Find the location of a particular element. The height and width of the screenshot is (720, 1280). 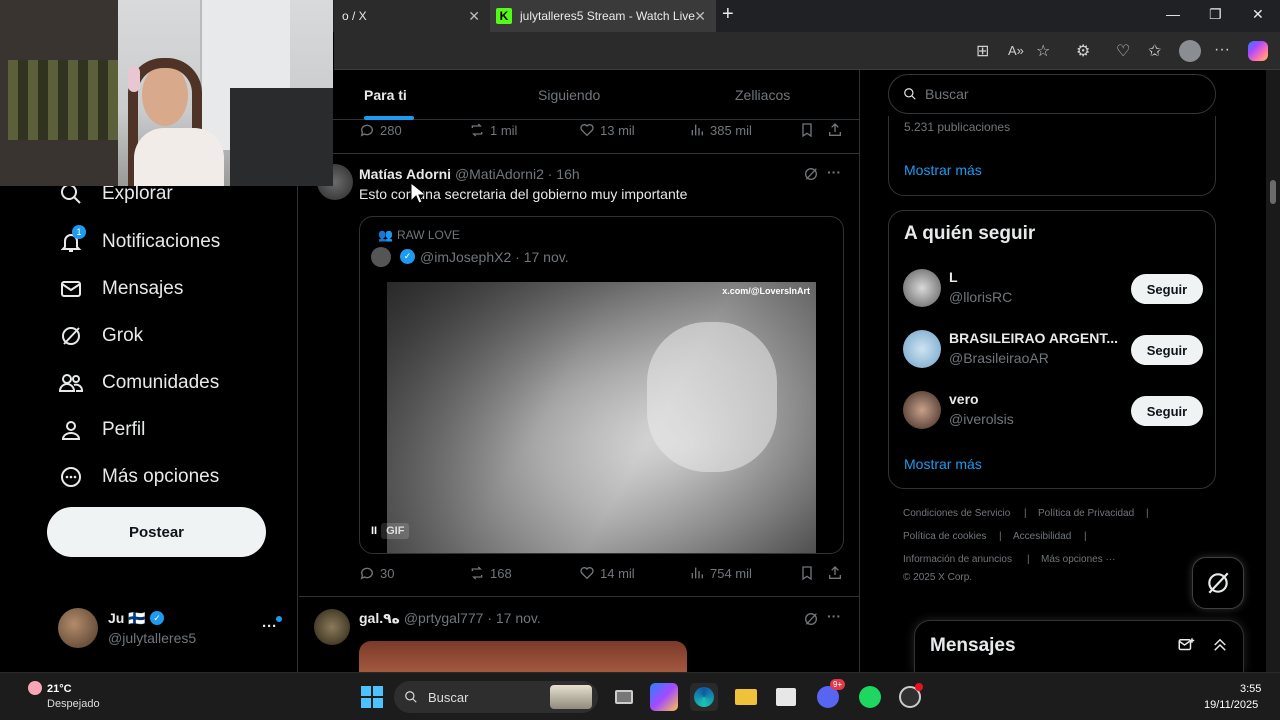

privacy-link: Política de Privacidad is located at coordinates (1086, 513).